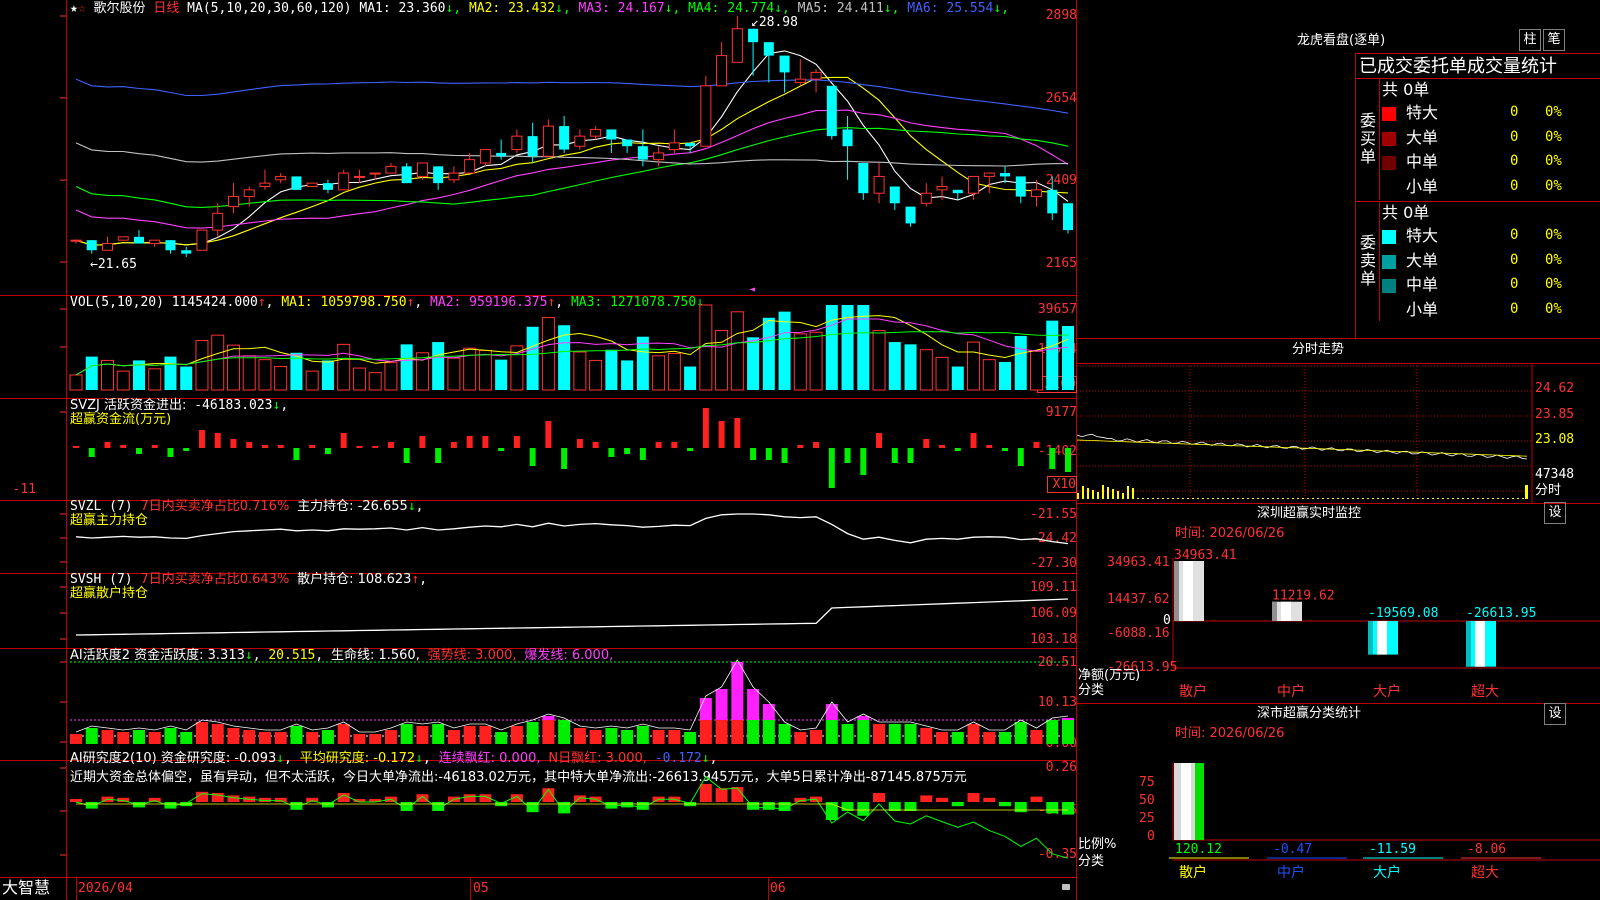 The image size is (1600, 900). Describe the element at coordinates (538, 536) in the screenshot. I see `main-holding-chart` at that location.